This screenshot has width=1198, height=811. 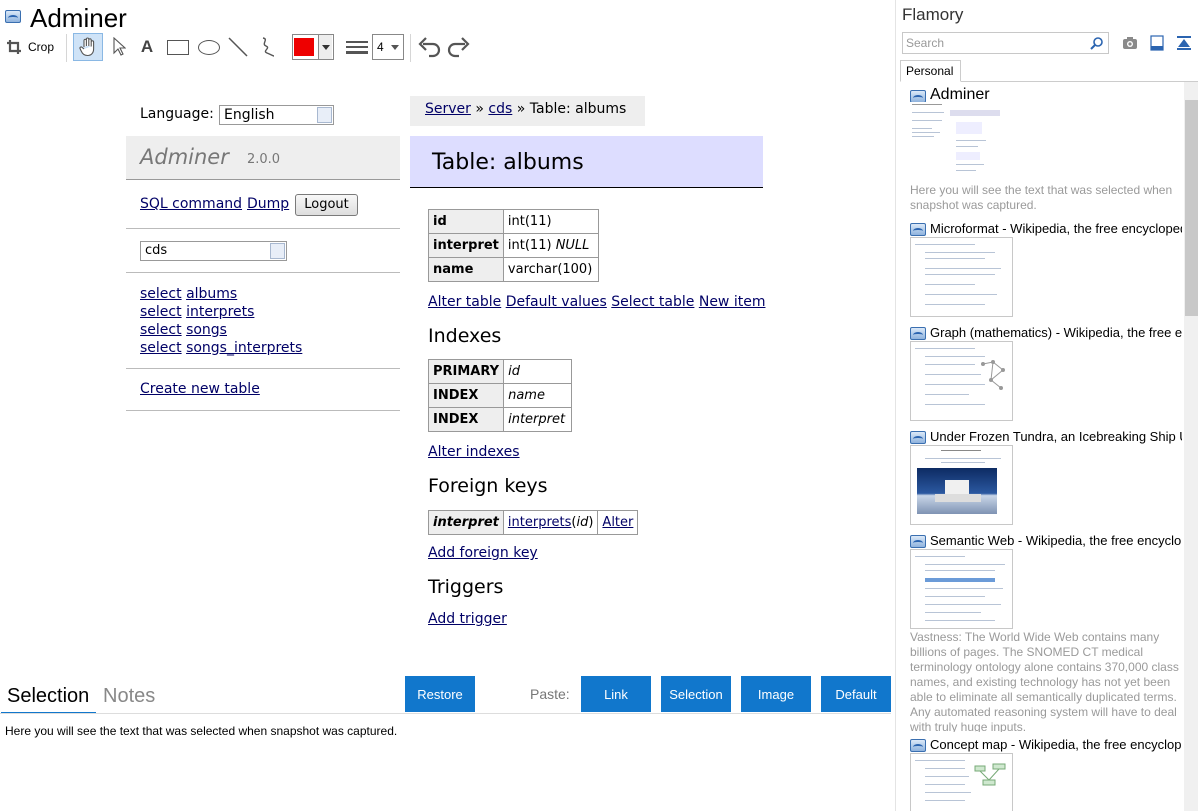 I want to click on redo-button, so click(x=459, y=47).